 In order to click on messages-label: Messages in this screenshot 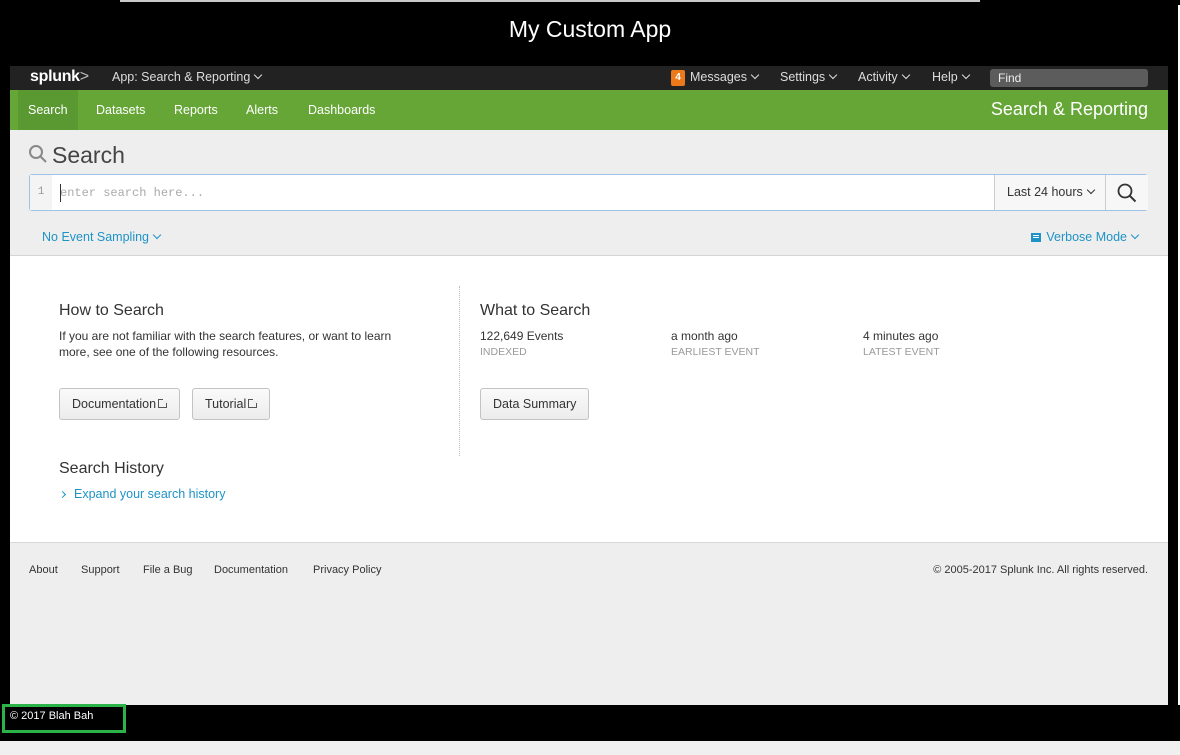, I will do `click(718, 77)`.